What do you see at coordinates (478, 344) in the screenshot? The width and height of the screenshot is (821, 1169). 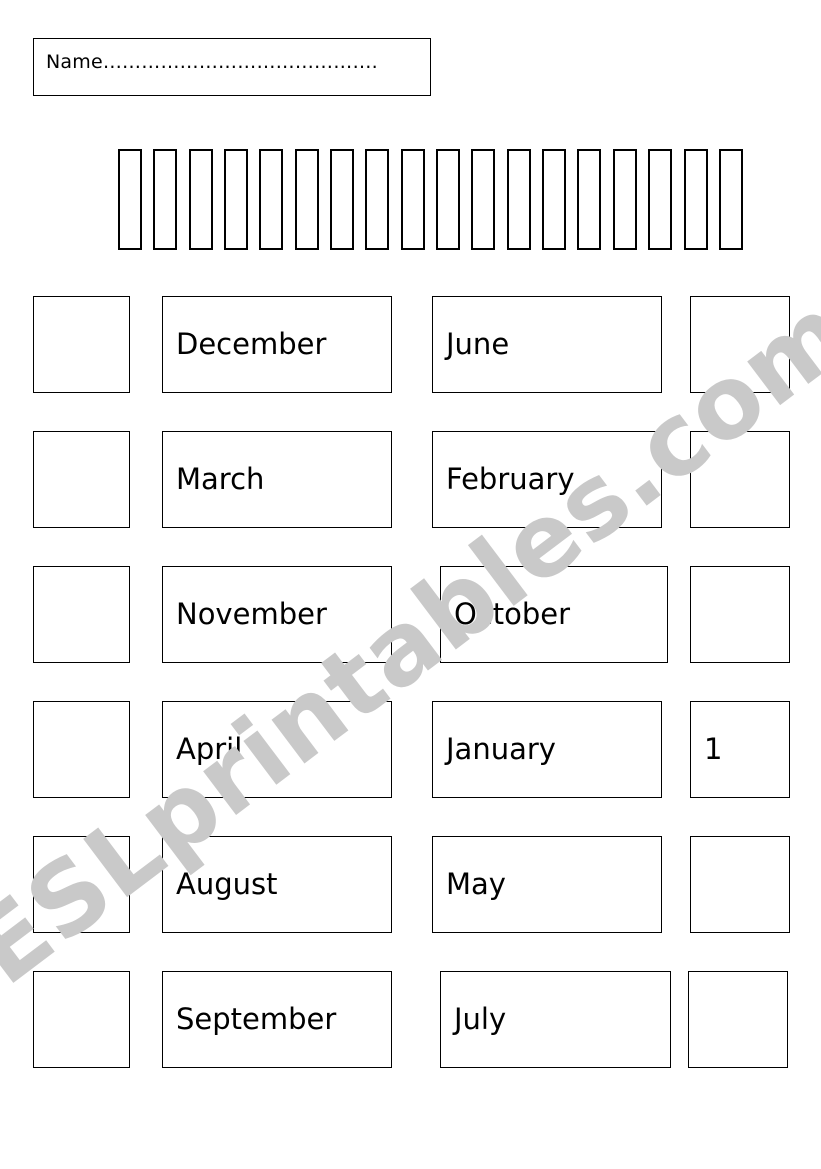 I see `month-card-right-text: June` at bounding box center [478, 344].